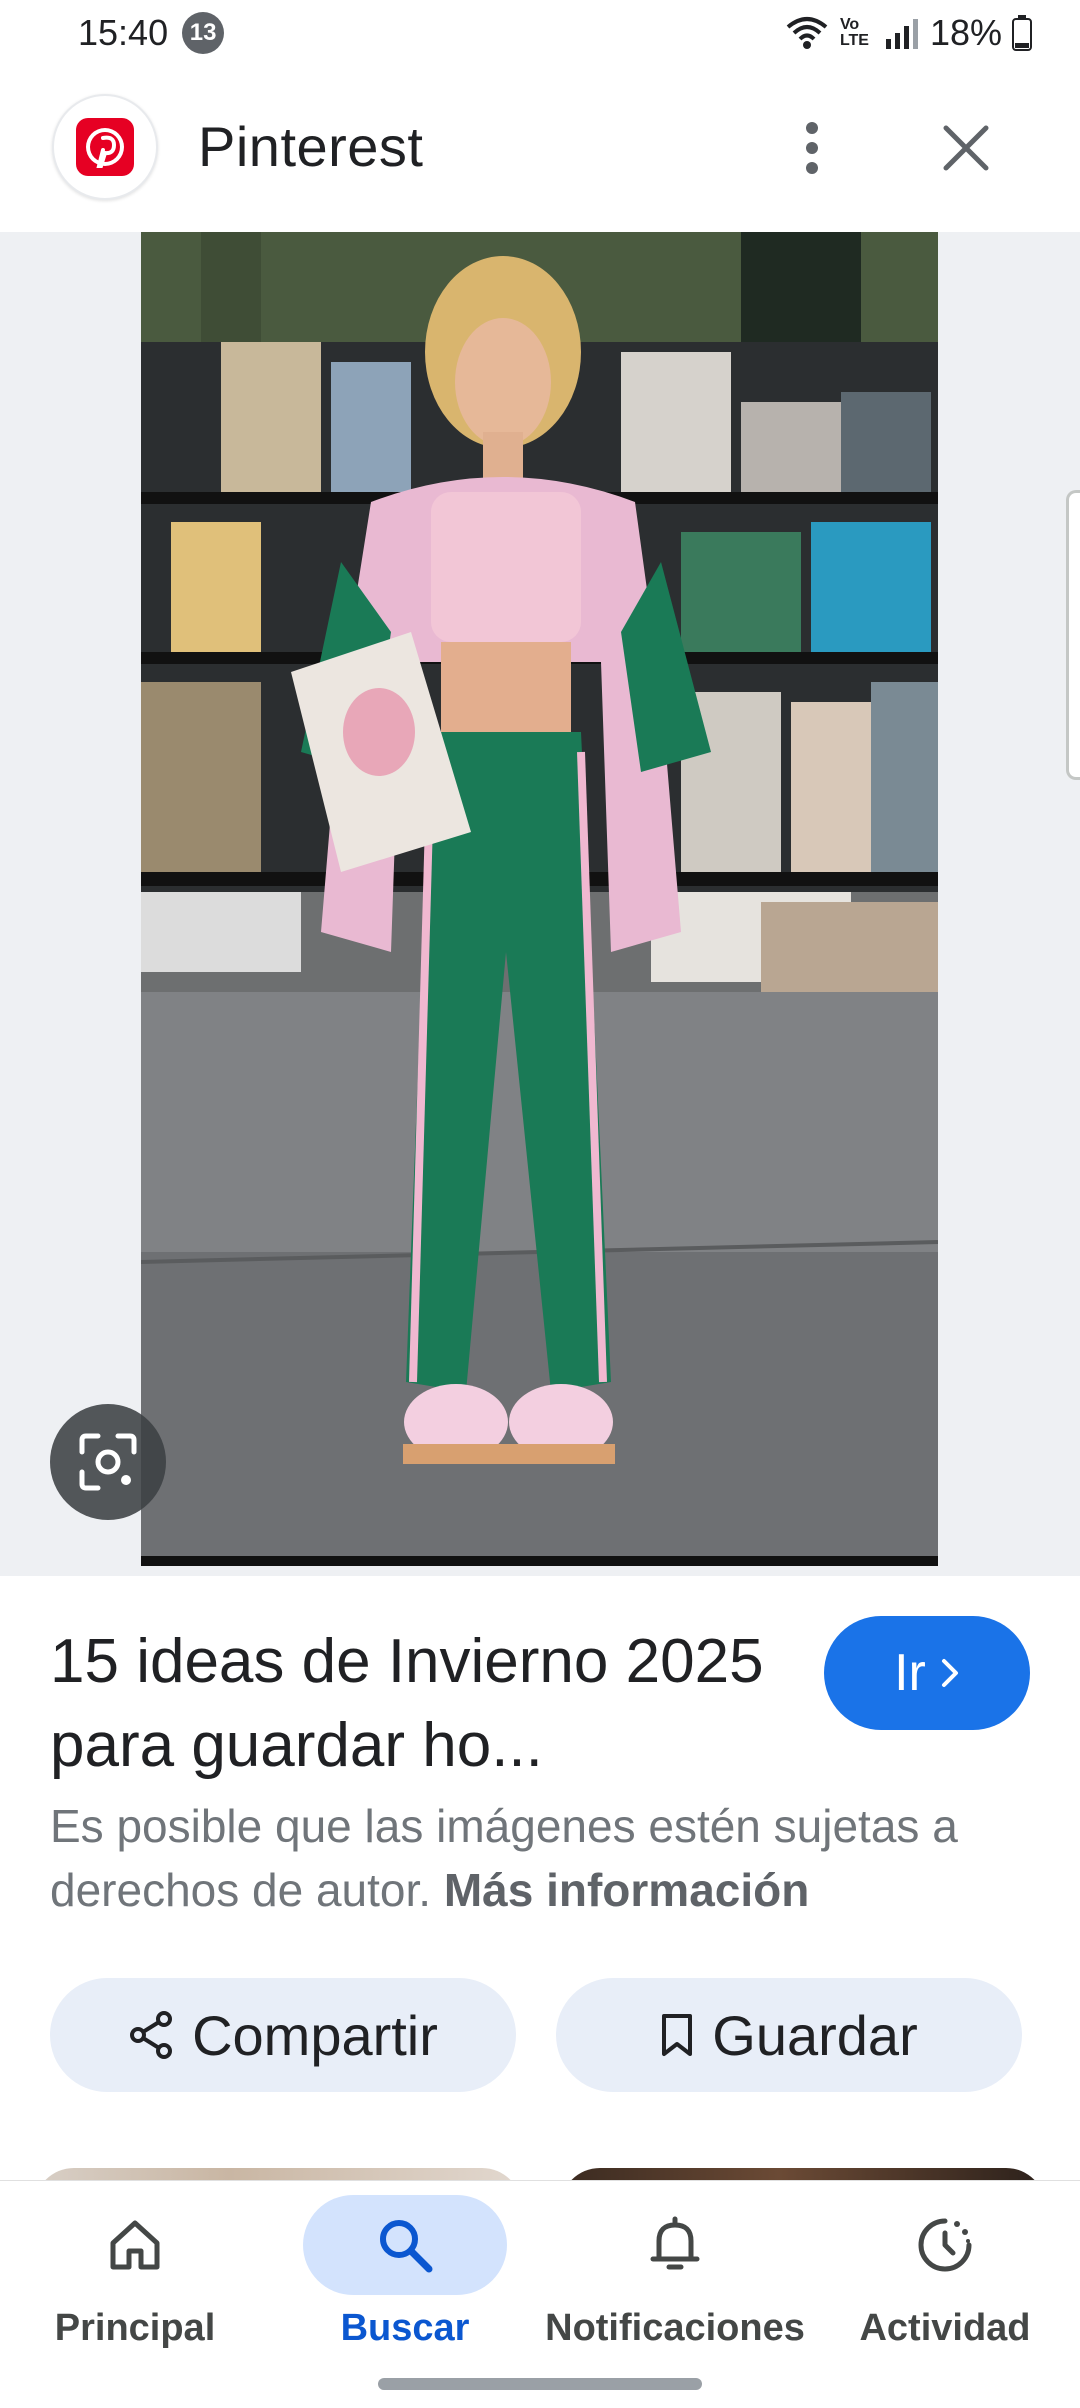 The height and width of the screenshot is (2408, 1080). I want to click on nav-label: Notificaciones, so click(675, 2328).